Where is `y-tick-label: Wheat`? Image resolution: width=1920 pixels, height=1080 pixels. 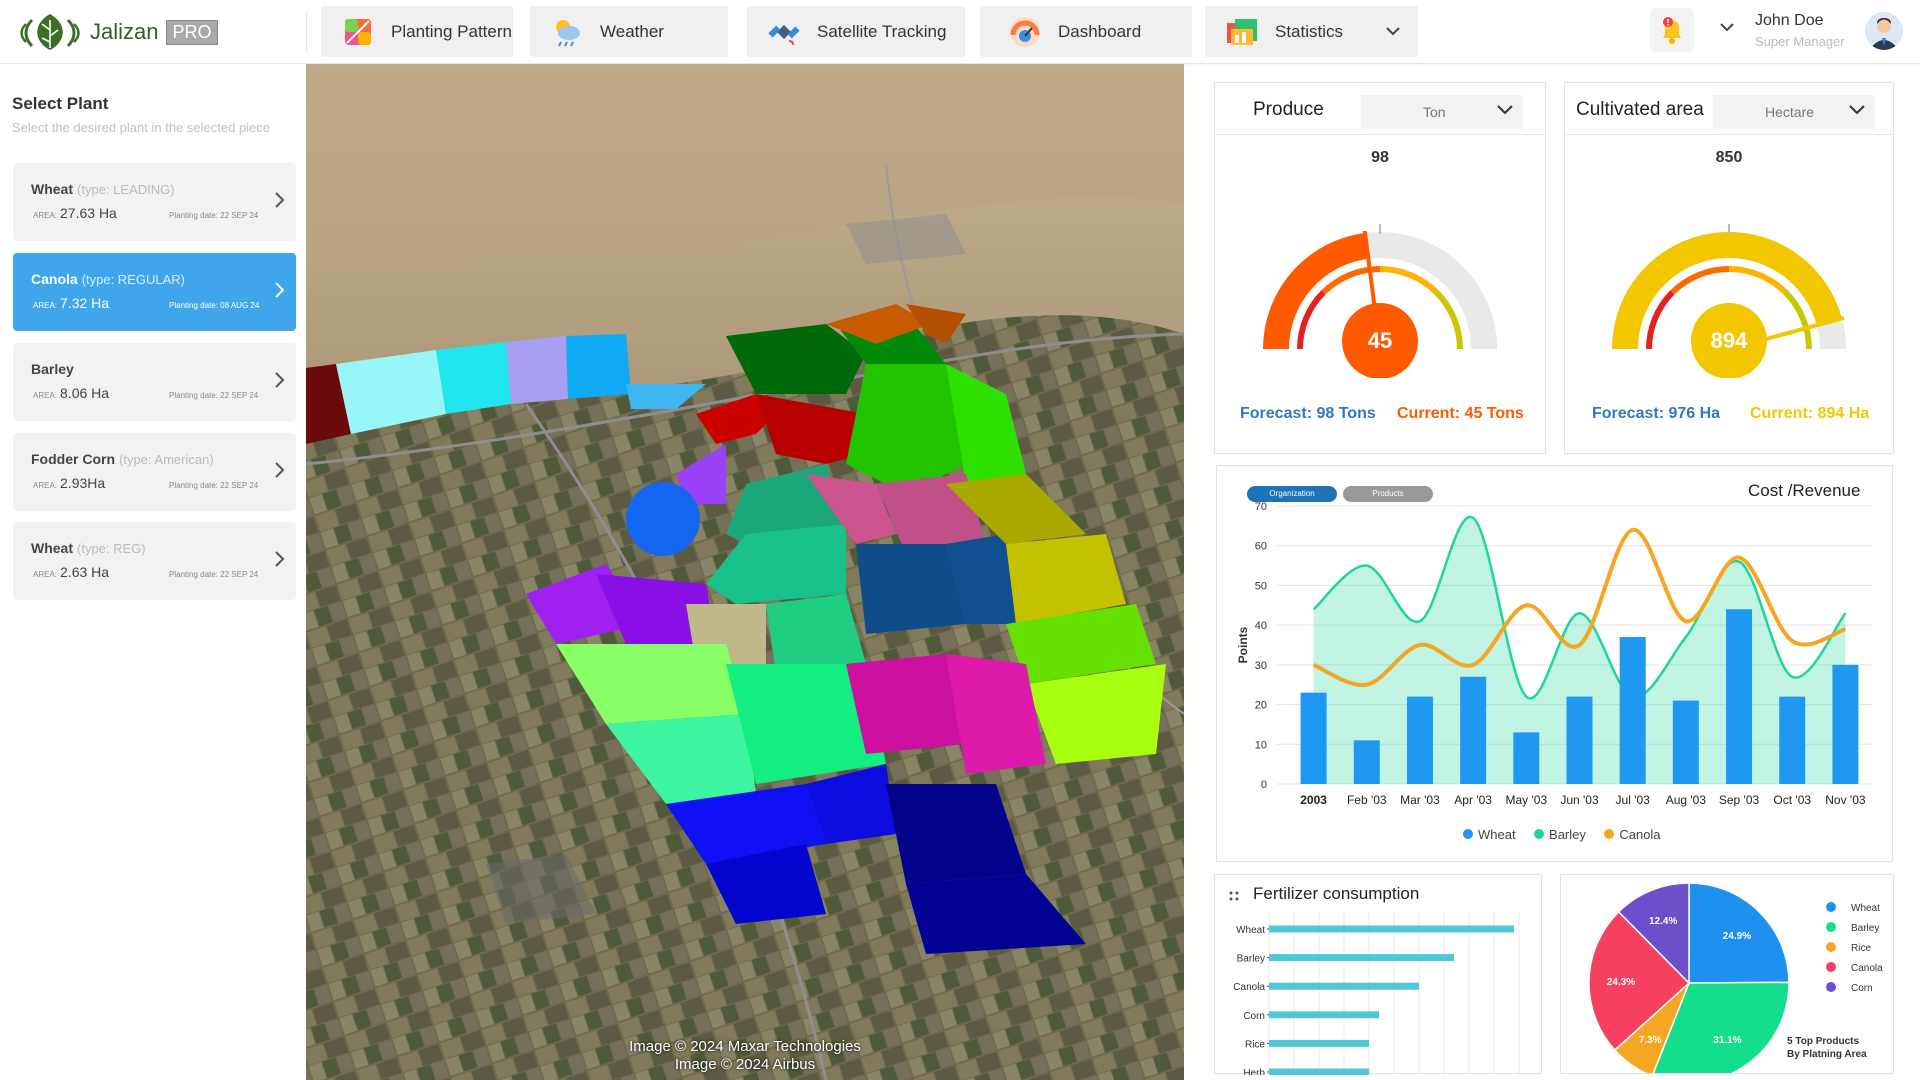 y-tick-label: Wheat is located at coordinates (1250, 930).